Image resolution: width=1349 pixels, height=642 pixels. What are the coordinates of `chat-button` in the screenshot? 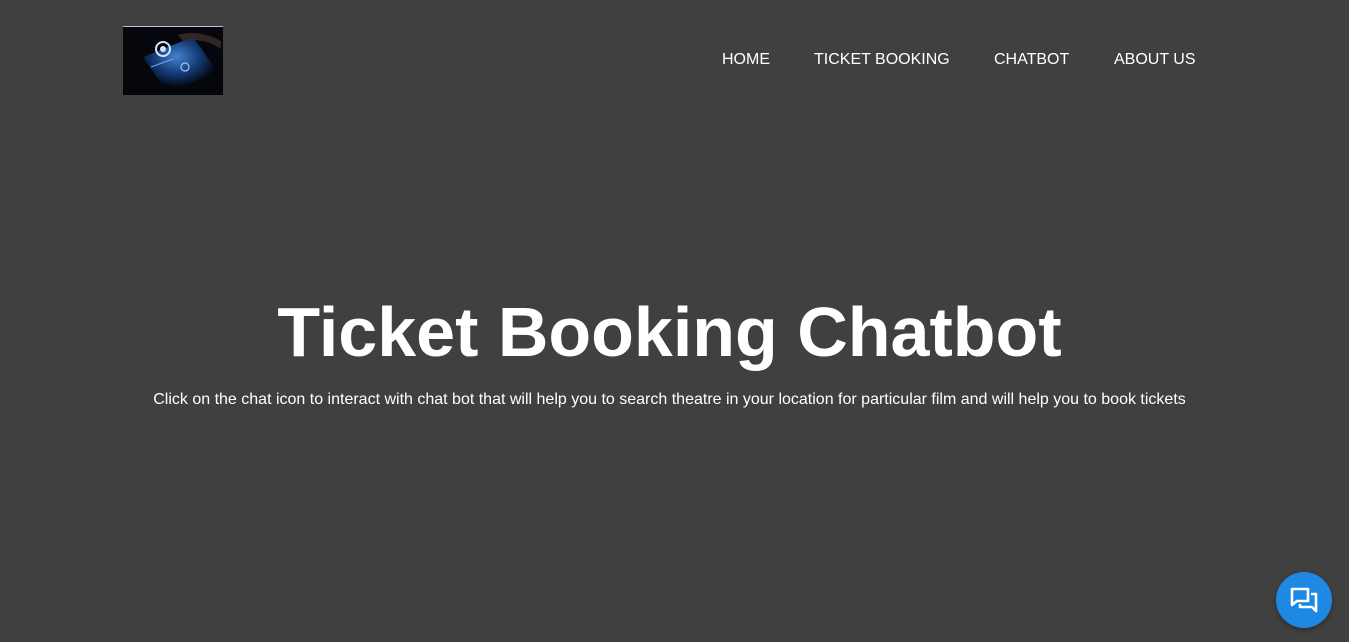 It's located at (1304, 600).